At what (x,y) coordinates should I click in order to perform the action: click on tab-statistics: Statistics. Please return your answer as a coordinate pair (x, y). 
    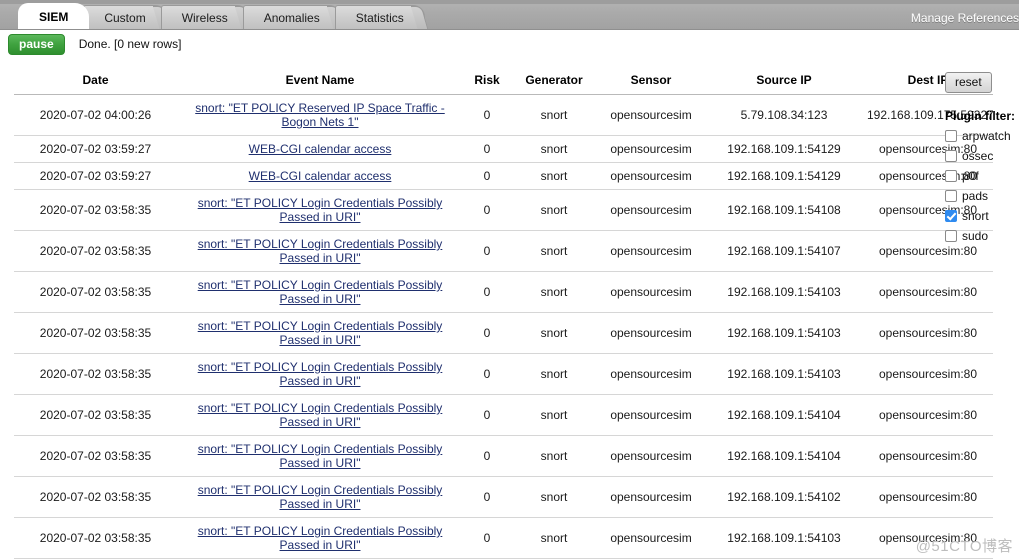
    Looking at the image, I should click on (379, 17).